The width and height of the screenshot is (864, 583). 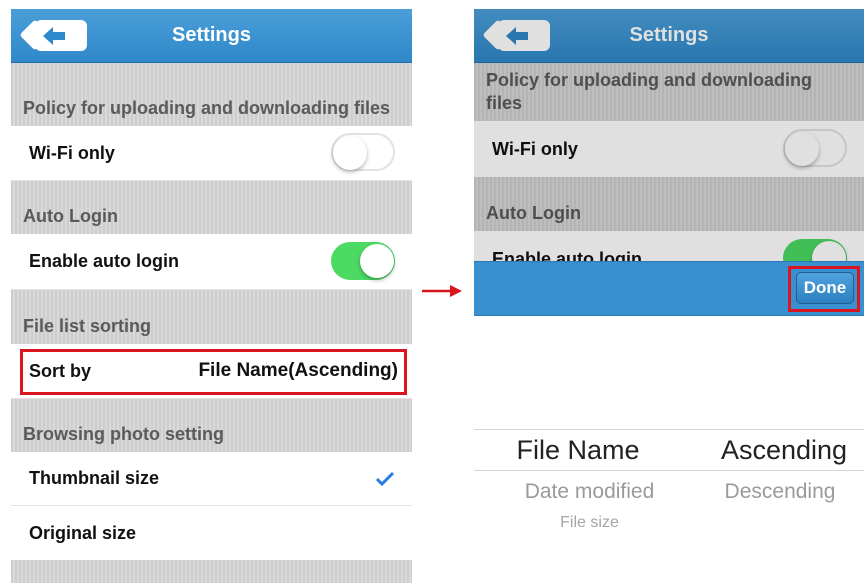 What do you see at coordinates (211, 479) in the screenshot?
I see `thumbnail-size-row: Thumbnail size` at bounding box center [211, 479].